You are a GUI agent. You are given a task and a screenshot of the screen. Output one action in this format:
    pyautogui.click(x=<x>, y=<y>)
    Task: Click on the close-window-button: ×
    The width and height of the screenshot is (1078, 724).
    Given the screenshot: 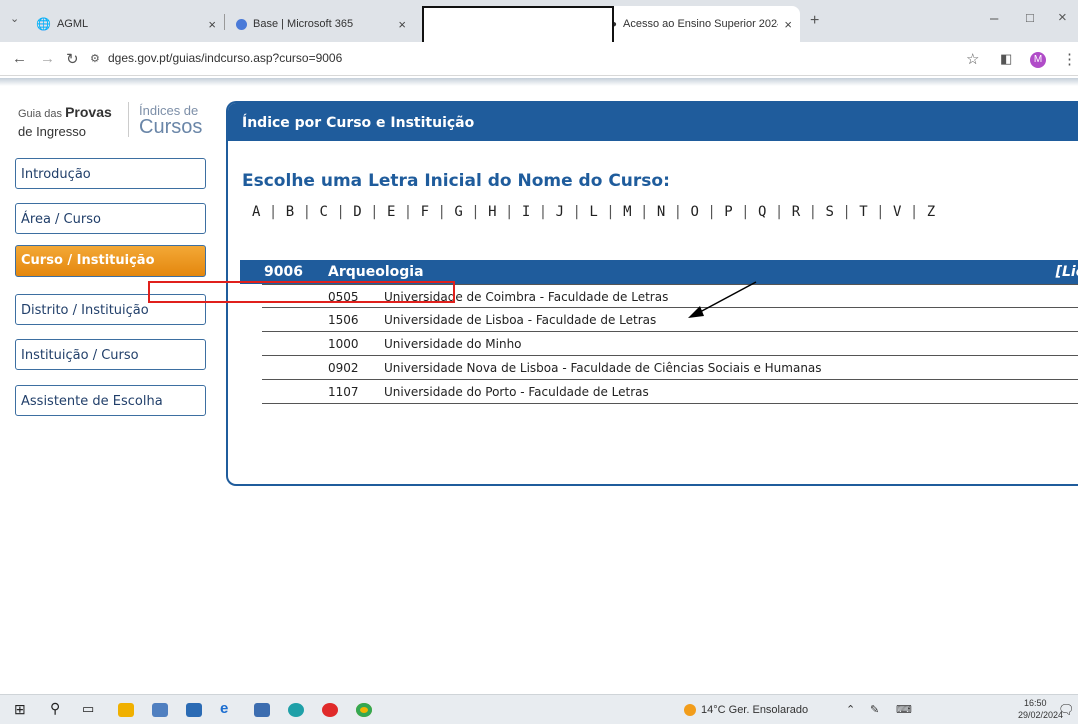 What is the action you would take?
    pyautogui.click(x=1062, y=17)
    